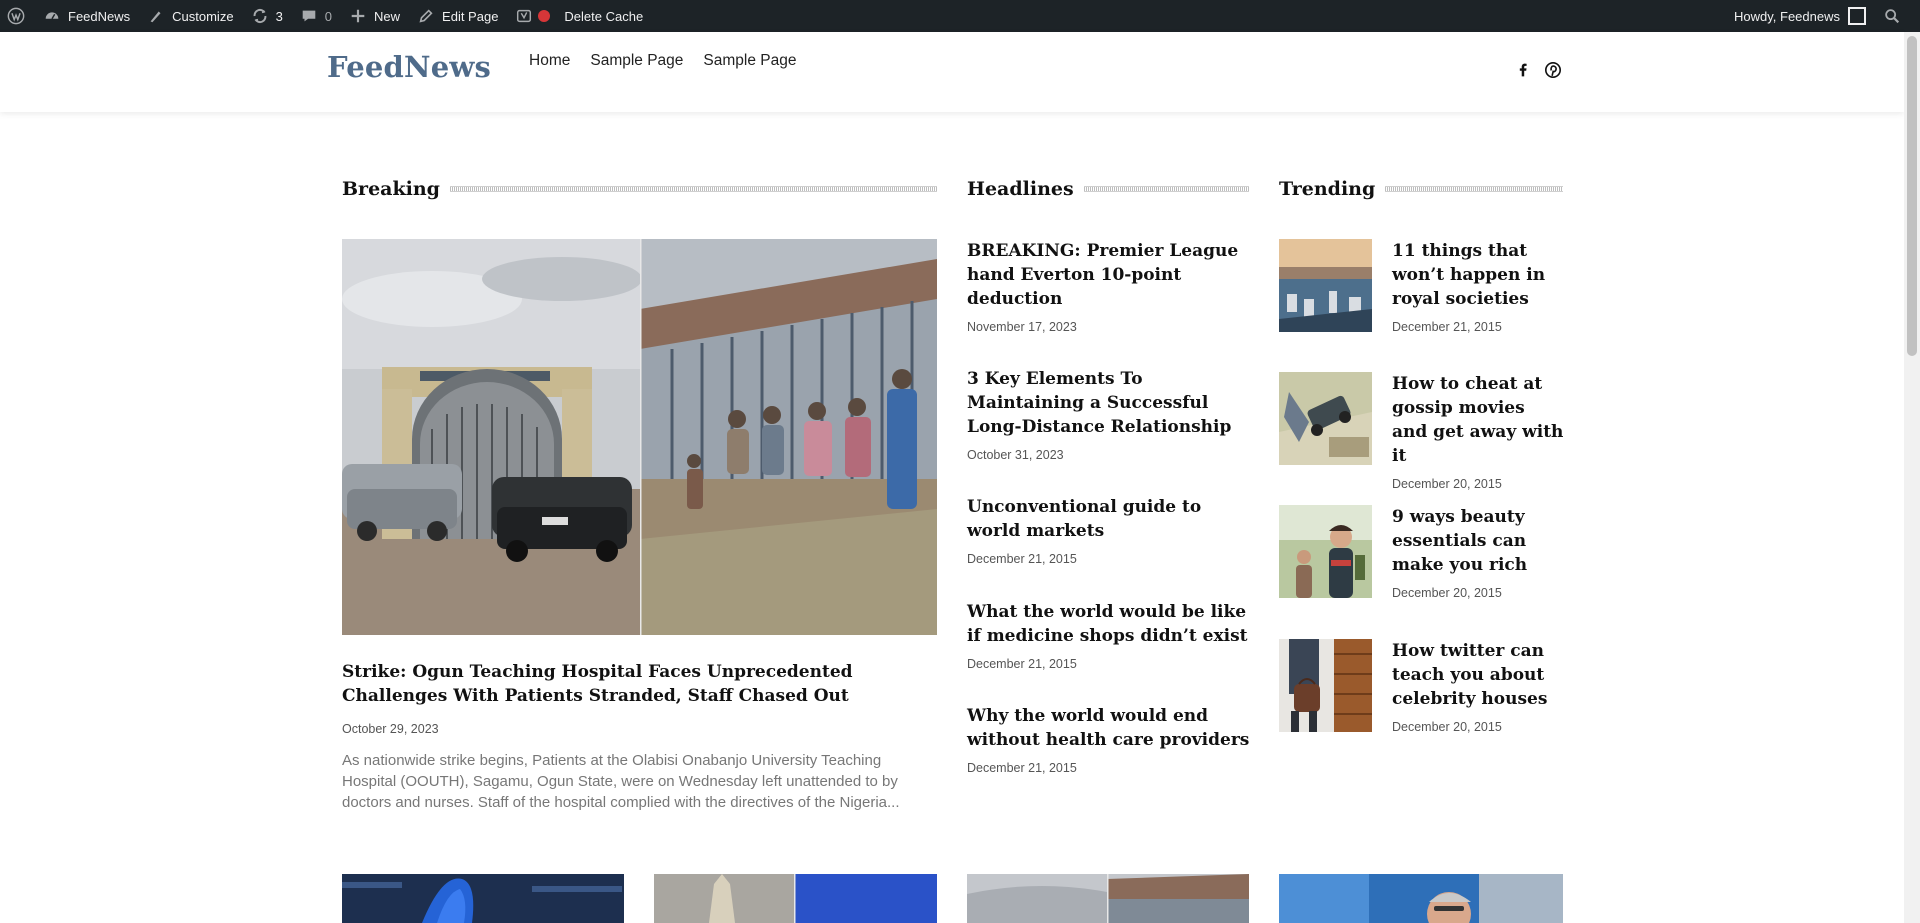  Describe the element at coordinates (603, 16) in the screenshot. I see `delete-cache-label: Delete Cache` at that location.